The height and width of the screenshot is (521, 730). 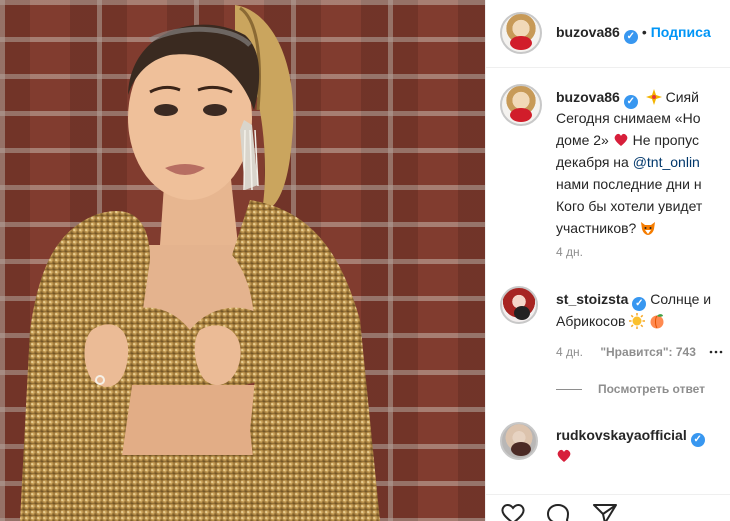 I want to click on like-icon, so click(x=513, y=512).